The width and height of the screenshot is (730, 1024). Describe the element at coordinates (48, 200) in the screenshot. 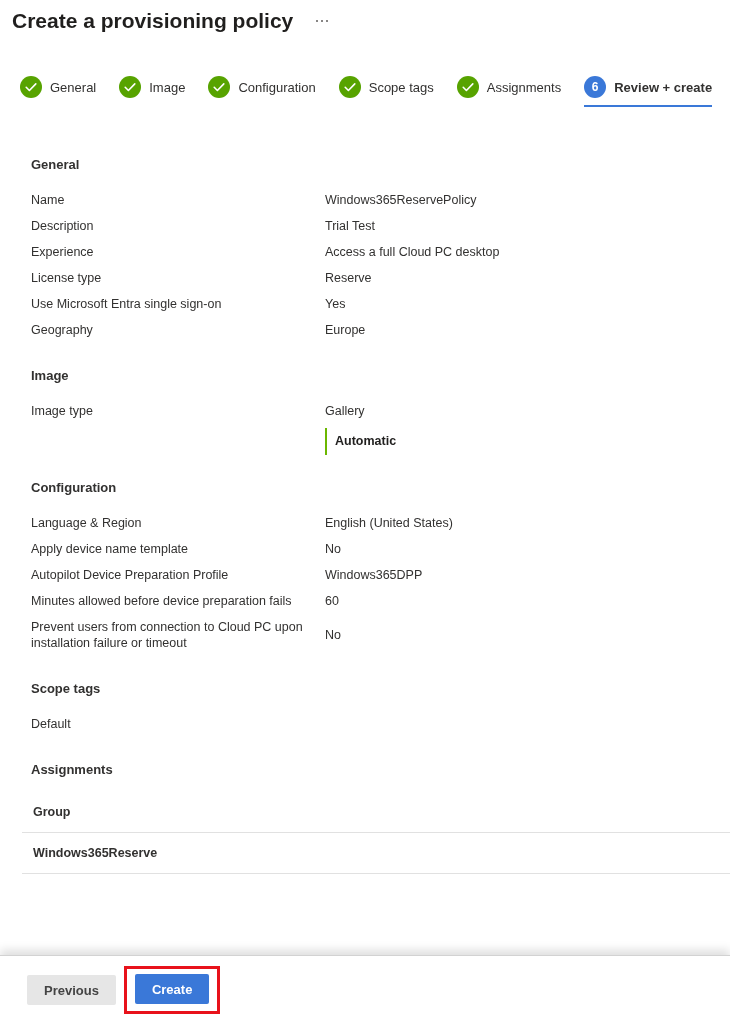

I see `field-label: Name` at that location.